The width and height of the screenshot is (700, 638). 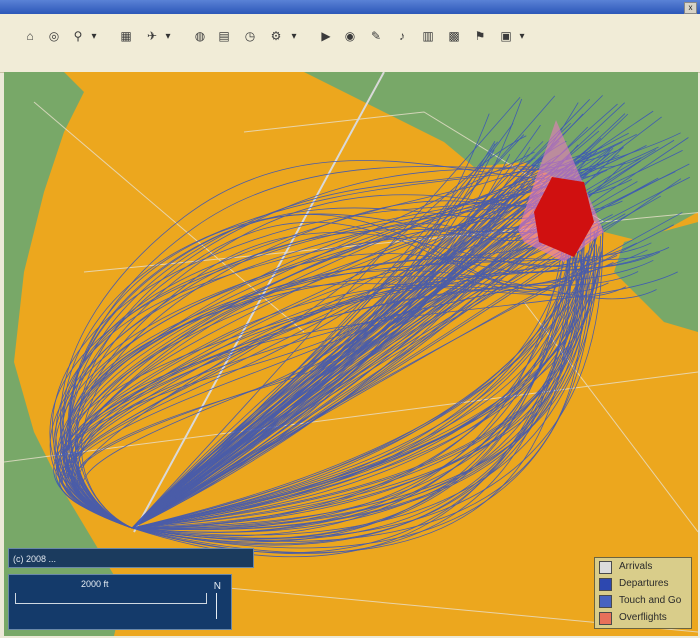 I want to click on play-icon: ▶, so click(x=326, y=36).